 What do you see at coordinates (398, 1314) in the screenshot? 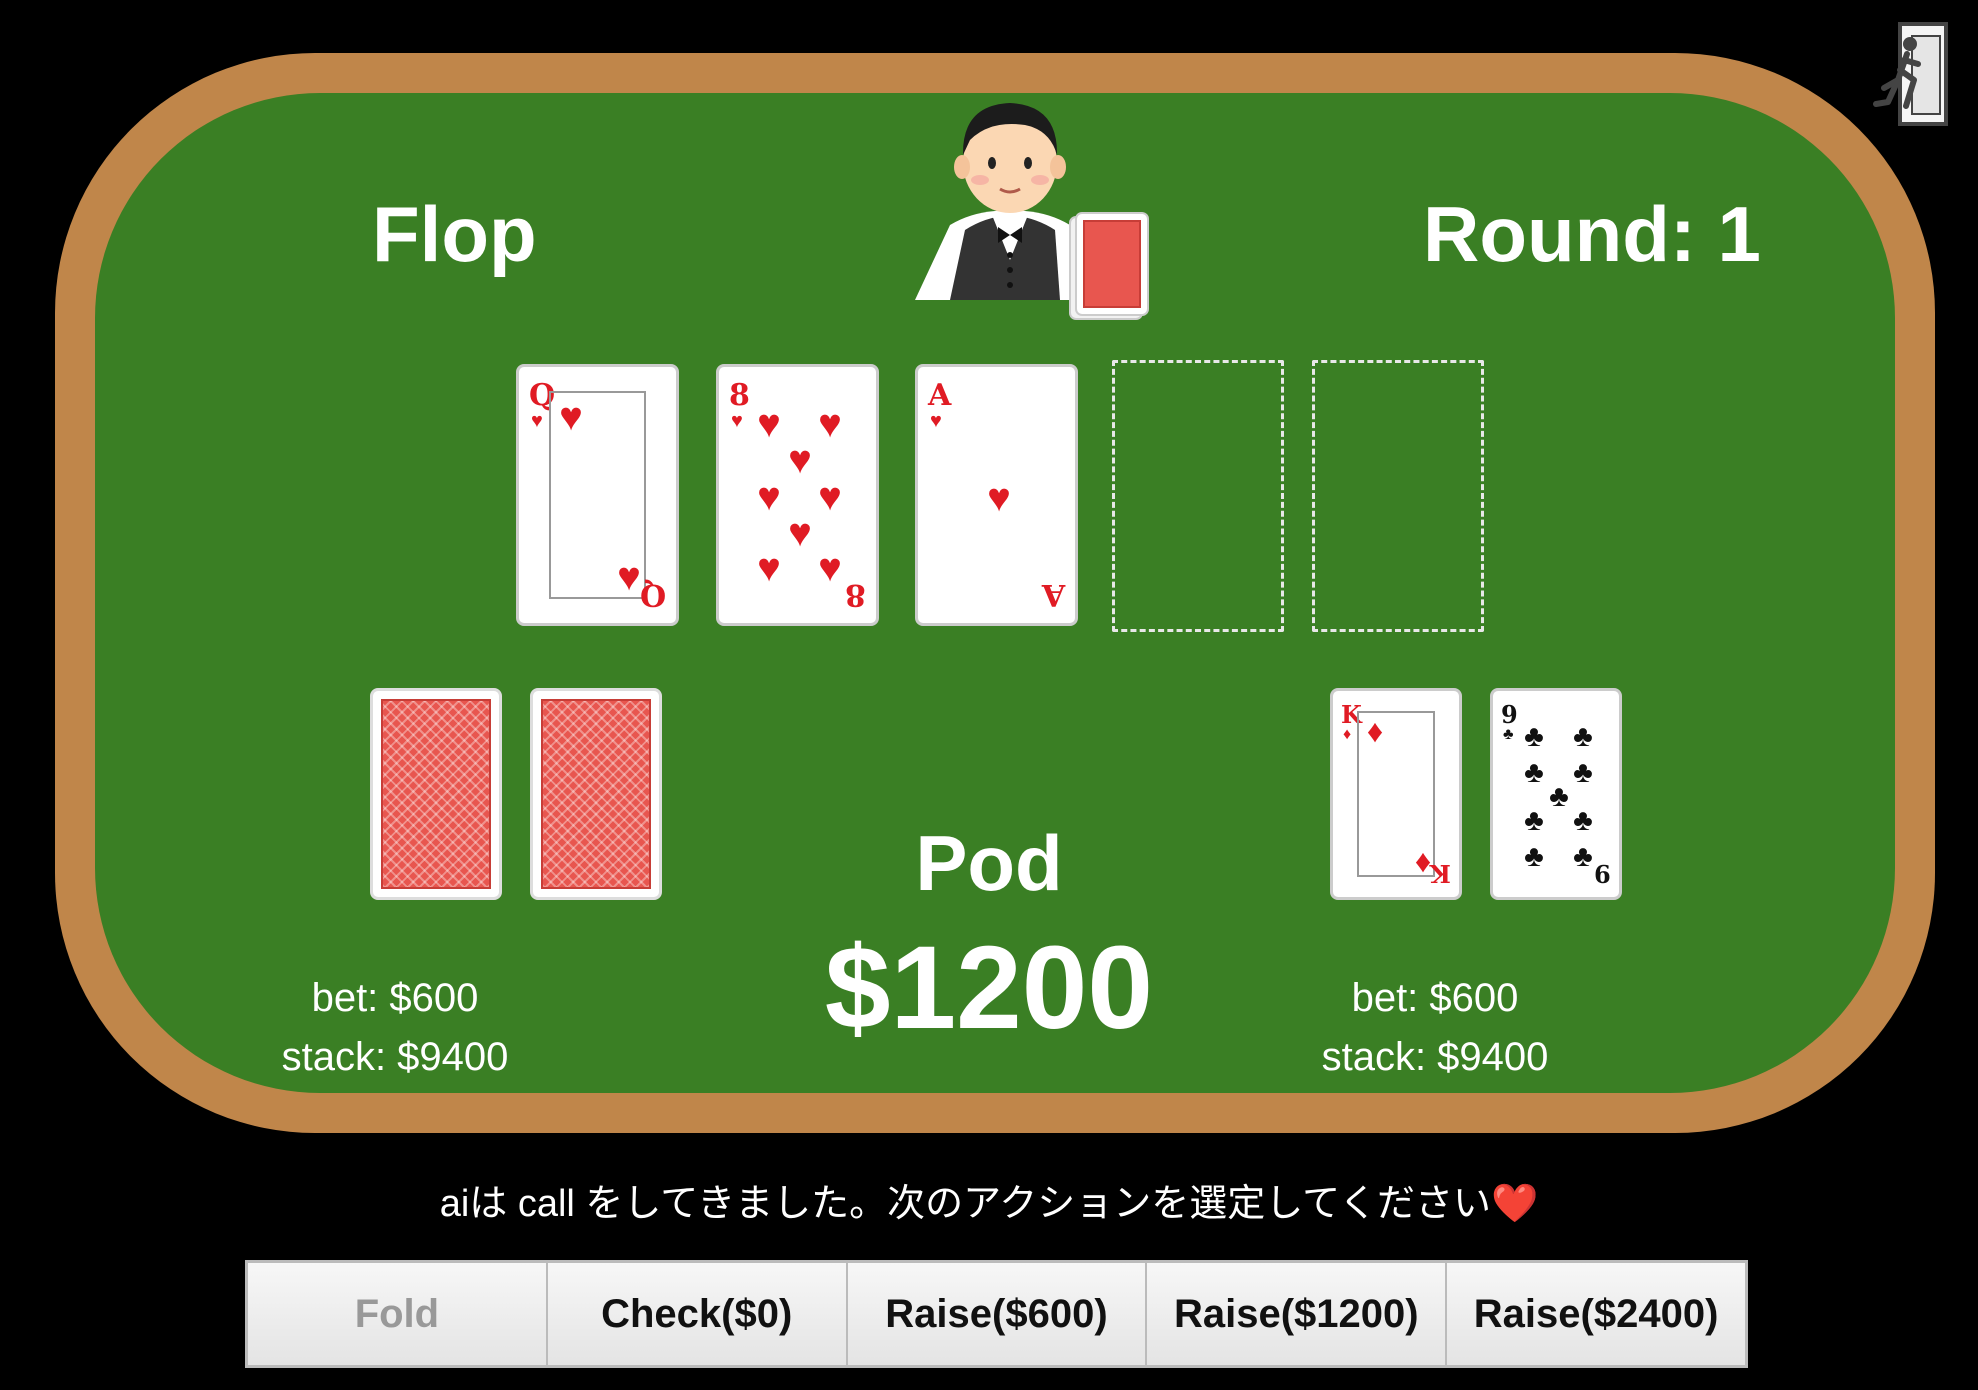
I see `fold-button: Fold` at bounding box center [398, 1314].